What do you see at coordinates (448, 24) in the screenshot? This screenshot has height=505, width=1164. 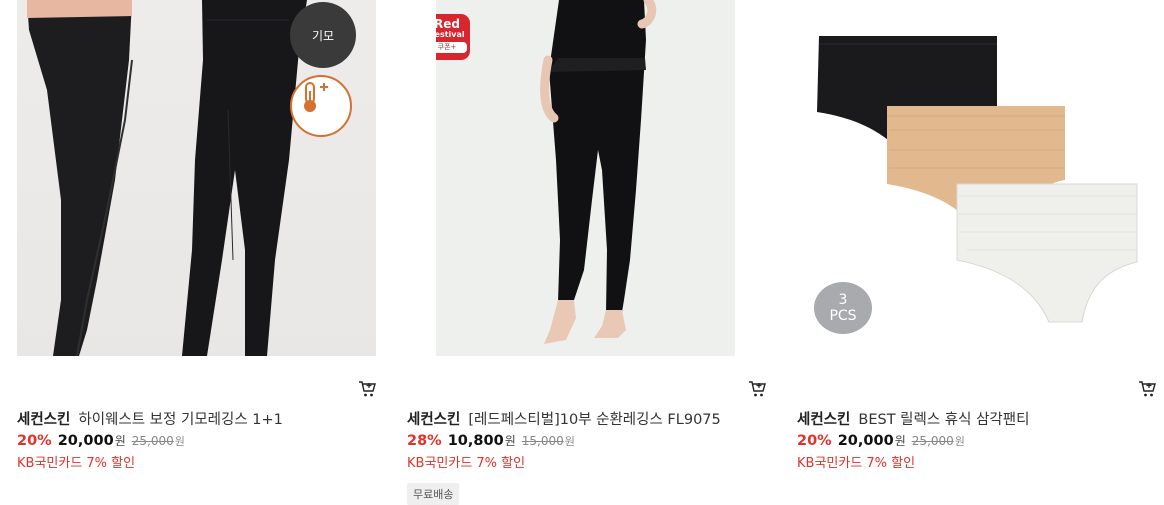 I see `event-badge-line1: Red` at bounding box center [448, 24].